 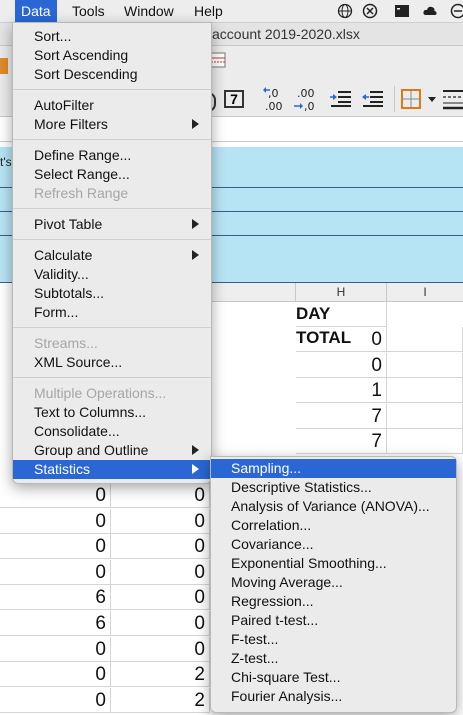 I want to click on data-menu-item-sort-ascending: Sort Ascending, so click(x=112, y=55).